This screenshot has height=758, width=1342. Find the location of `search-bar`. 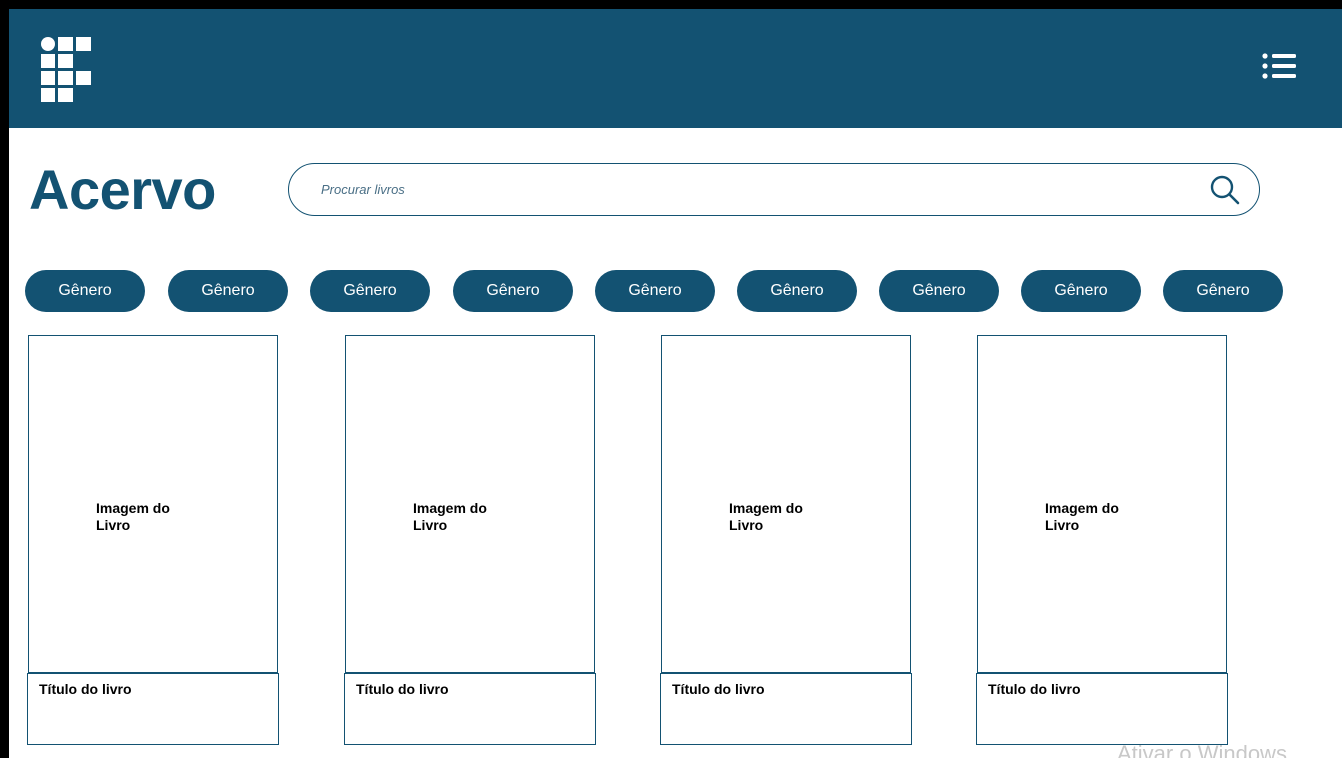

search-bar is located at coordinates (774, 189).